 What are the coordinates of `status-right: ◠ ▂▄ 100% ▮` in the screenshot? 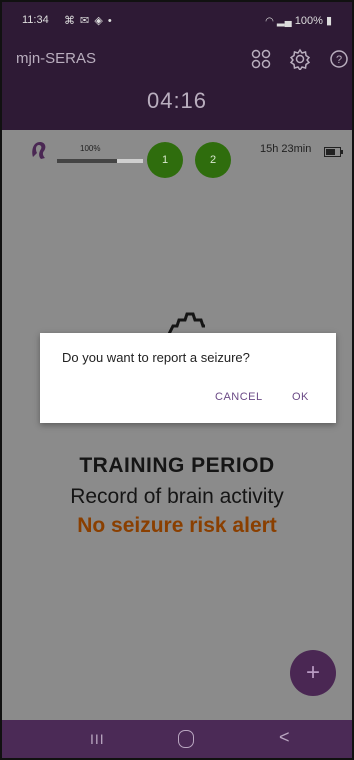 It's located at (298, 20).